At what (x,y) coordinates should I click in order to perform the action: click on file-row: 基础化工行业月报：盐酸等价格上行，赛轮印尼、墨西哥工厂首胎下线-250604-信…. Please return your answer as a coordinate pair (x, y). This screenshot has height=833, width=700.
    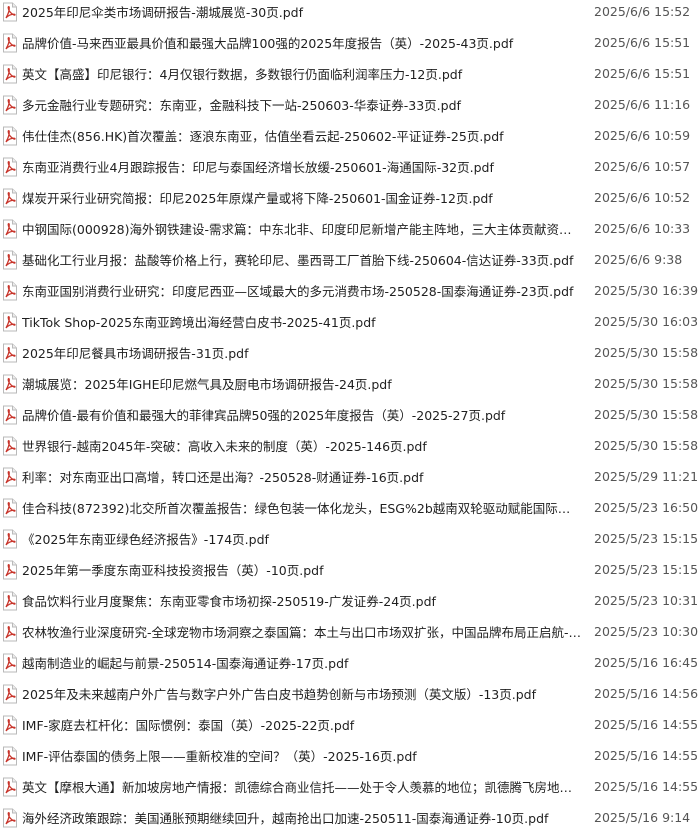
    Looking at the image, I should click on (350, 259).